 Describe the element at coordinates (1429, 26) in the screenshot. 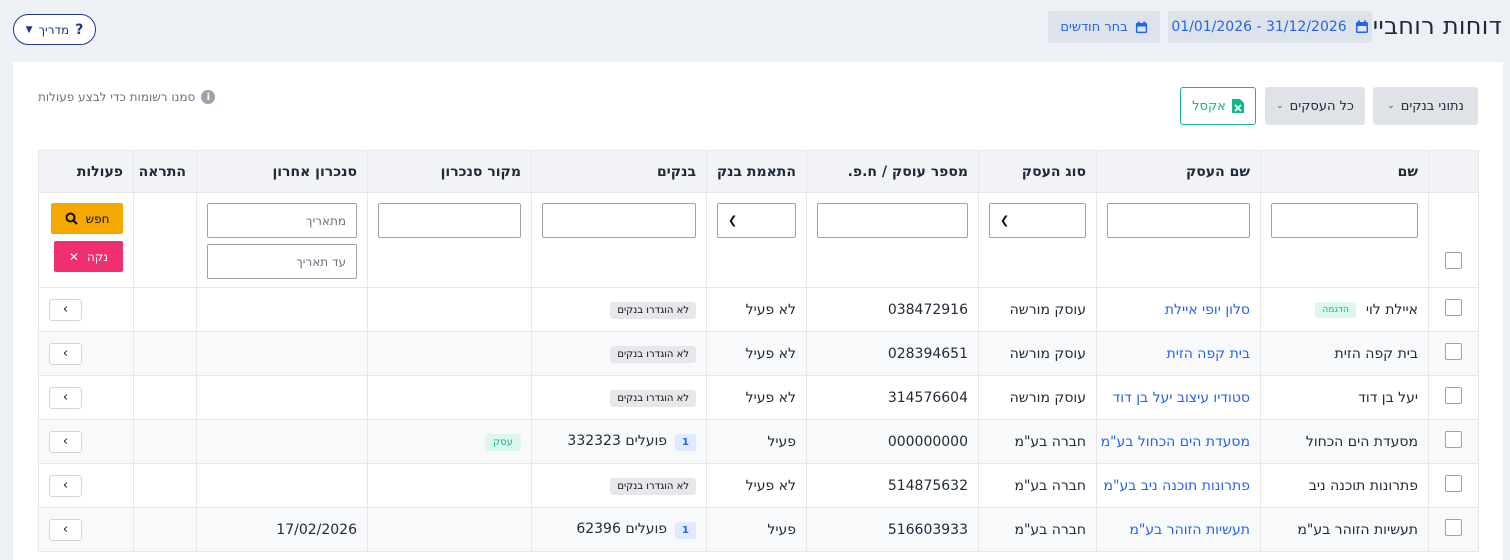

I see `page-title: דוחות רוחביים` at that location.